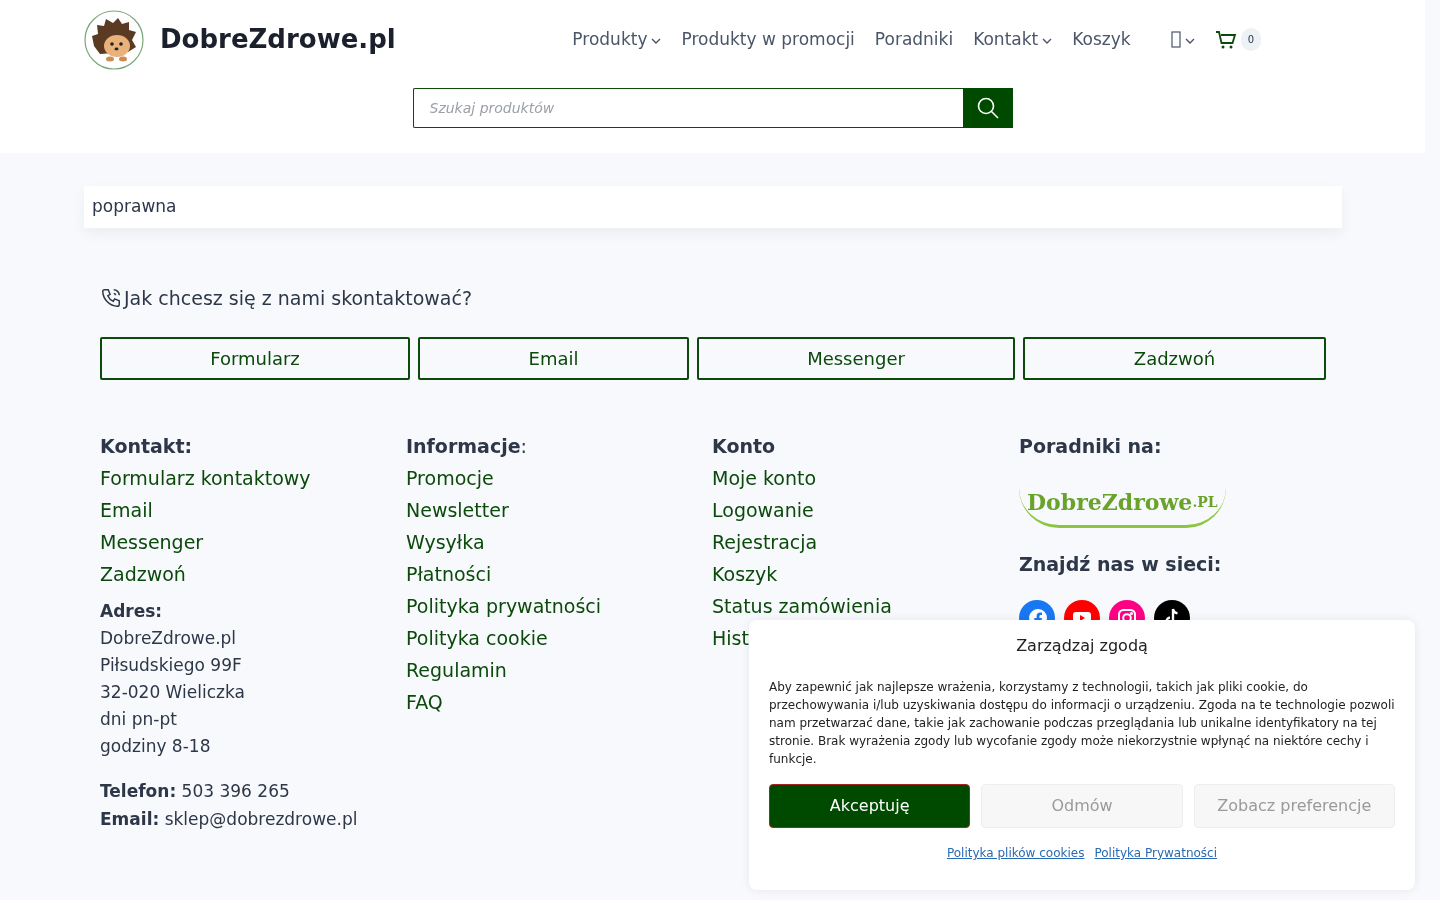 Image resolution: width=1440 pixels, height=900 pixels. What do you see at coordinates (1082, 646) in the screenshot?
I see `consent-title: Zarządzaj zgodą` at bounding box center [1082, 646].